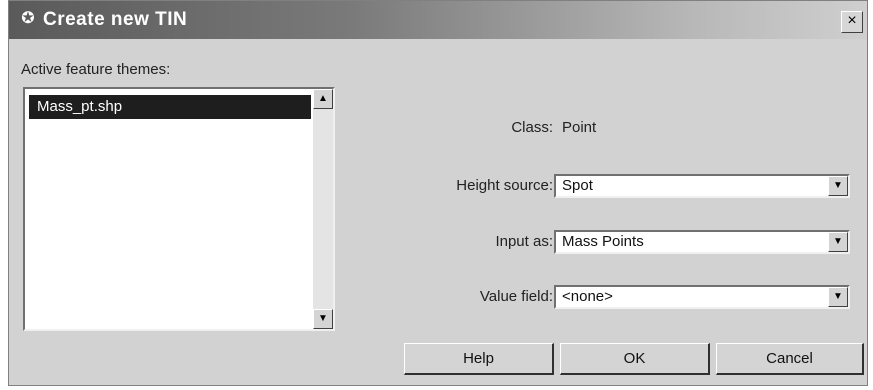 This screenshot has height=390, width=873. I want to click on value-field-value: <none>, so click(587, 296).